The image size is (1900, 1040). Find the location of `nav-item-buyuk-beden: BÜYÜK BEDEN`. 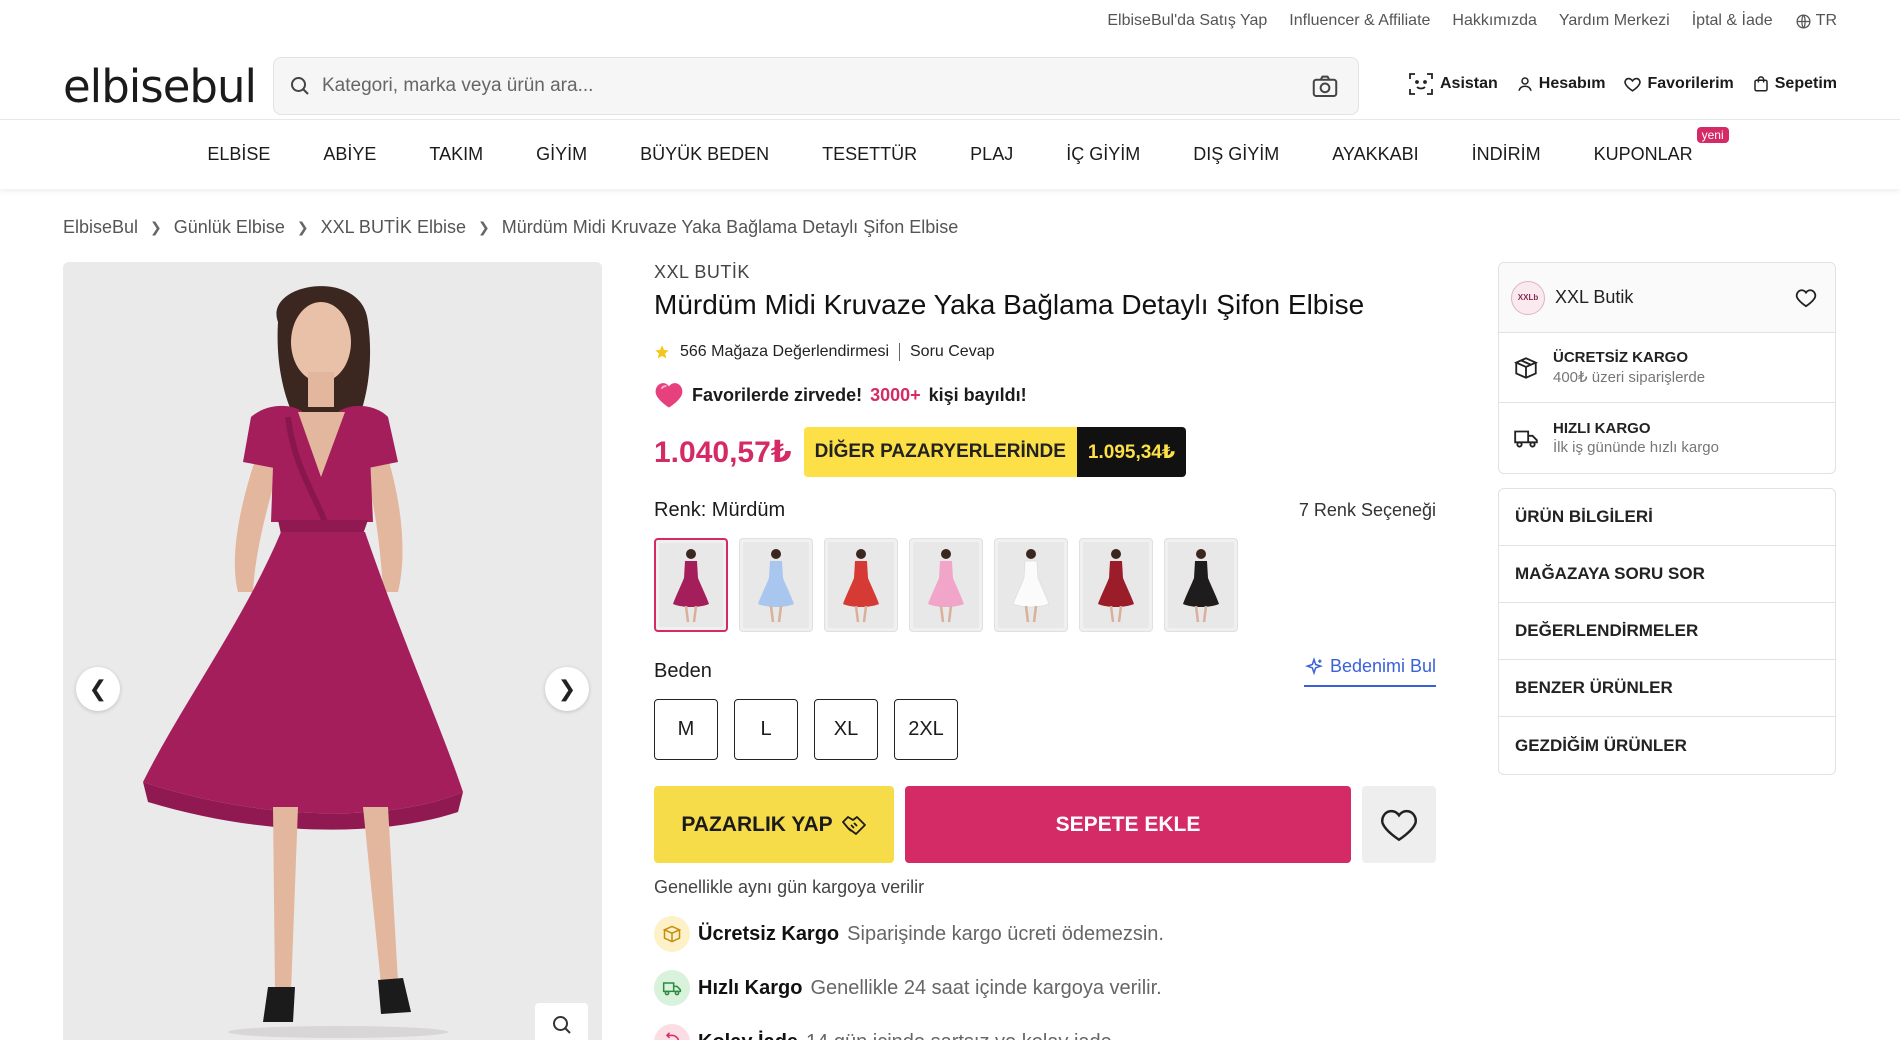

nav-item-buyuk-beden: BÜYÜK BEDEN is located at coordinates (704, 154).